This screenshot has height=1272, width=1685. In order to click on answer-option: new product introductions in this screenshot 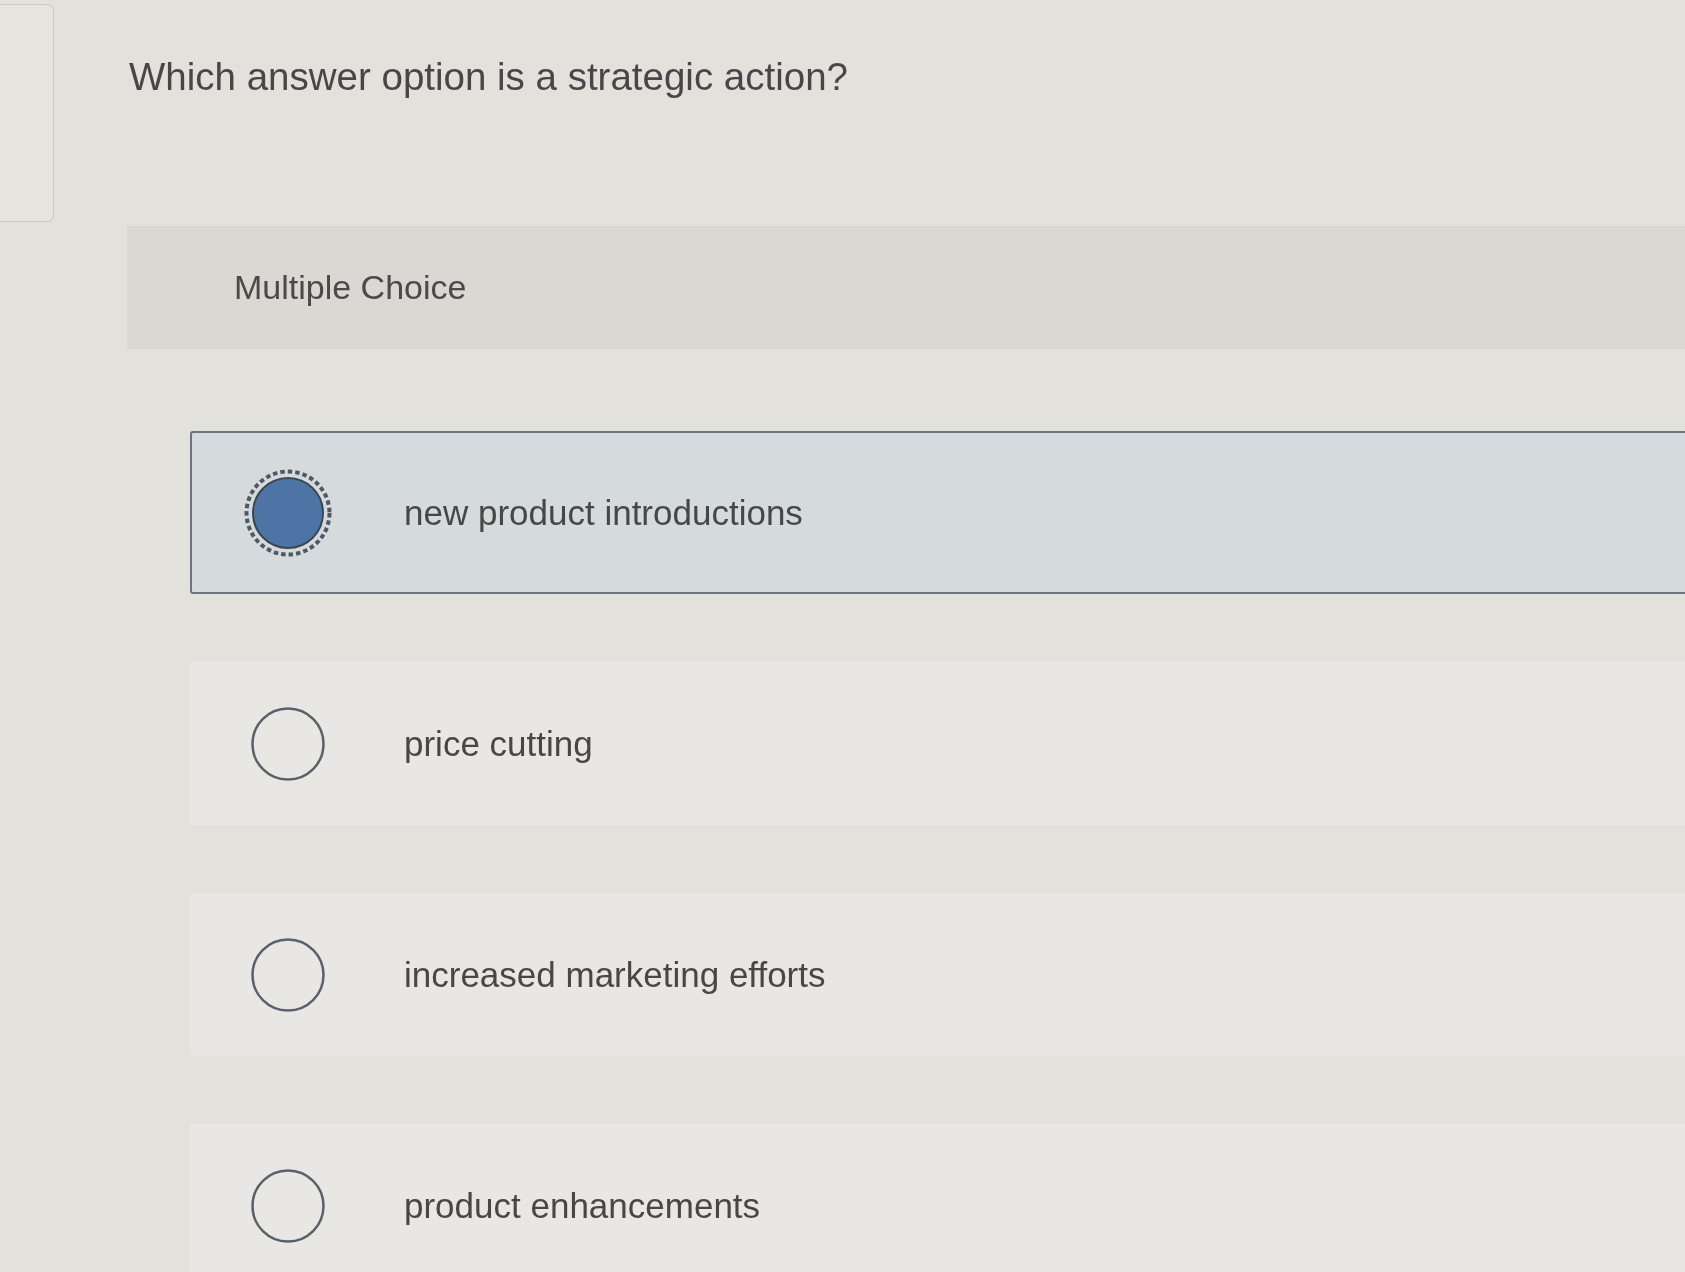, I will do `click(937, 512)`.